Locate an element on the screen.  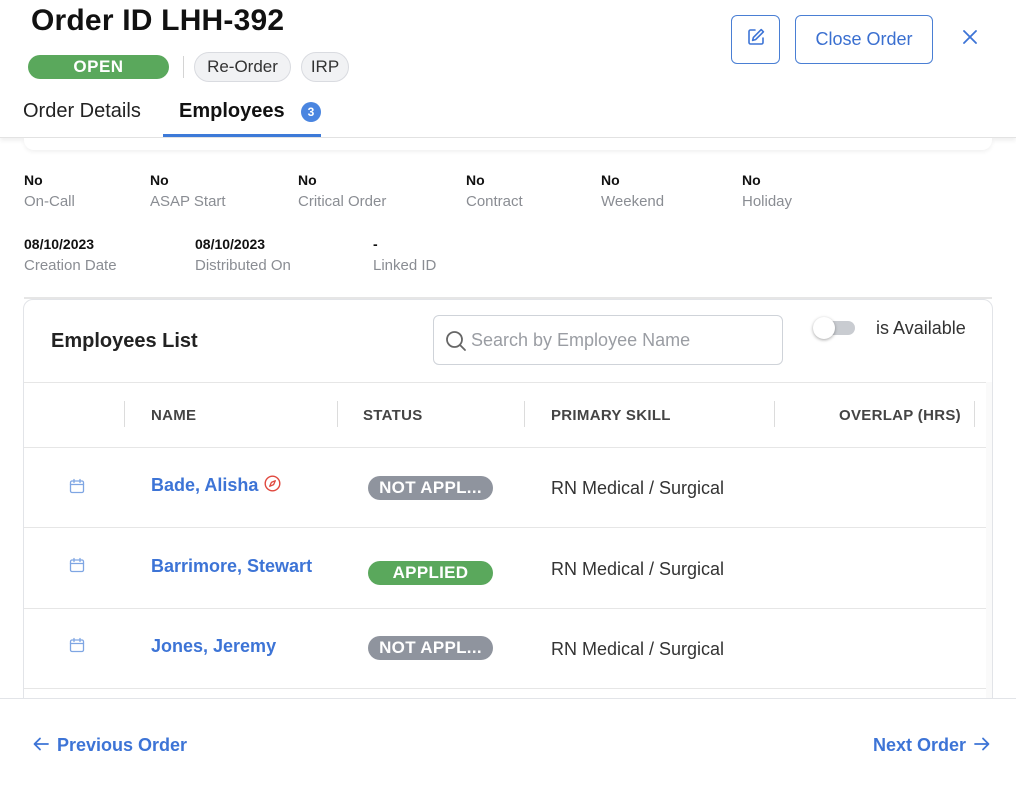
arrow-left-icon is located at coordinates (41, 745).